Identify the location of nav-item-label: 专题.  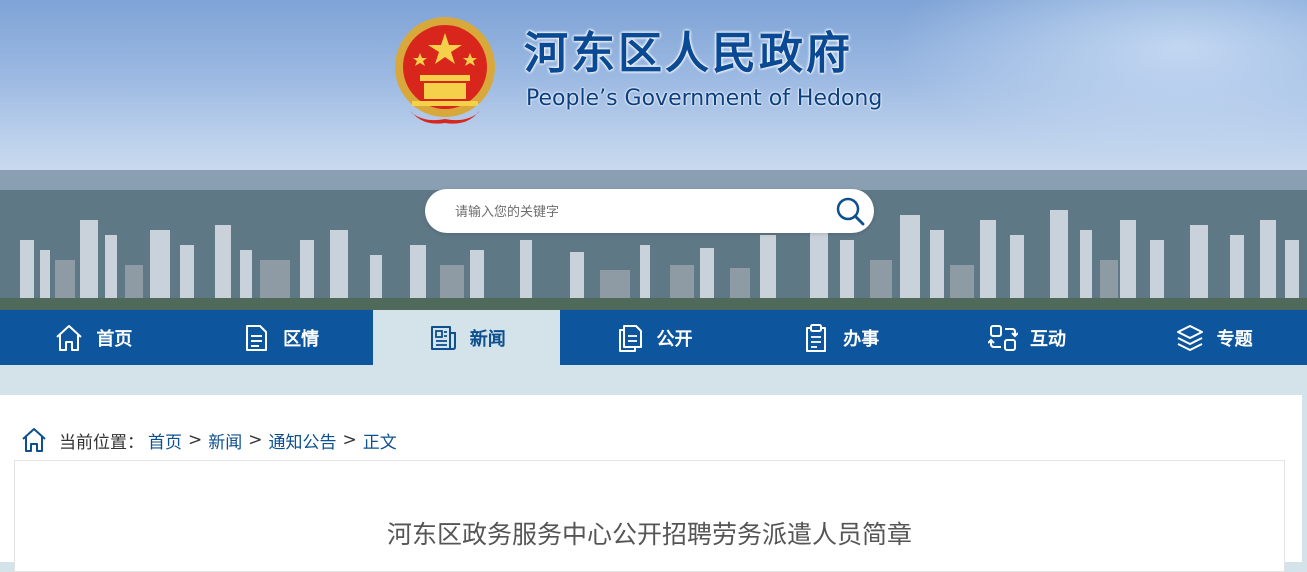
(1234, 339).